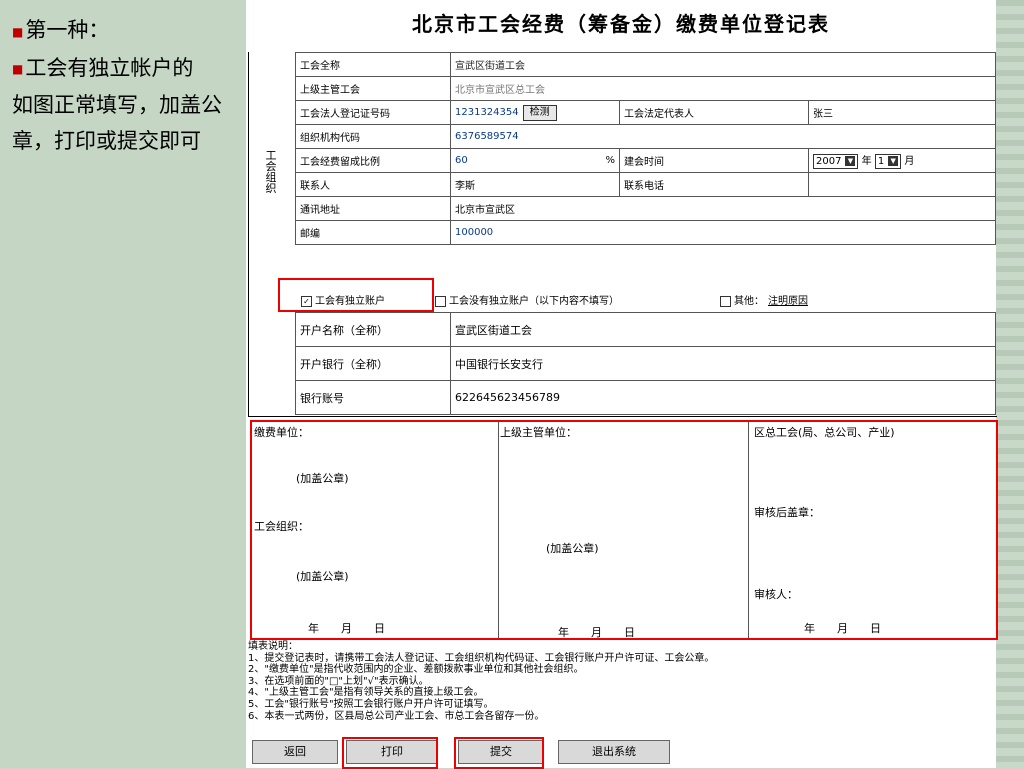  I want to click on ratio-cell: 60%, so click(535, 160).